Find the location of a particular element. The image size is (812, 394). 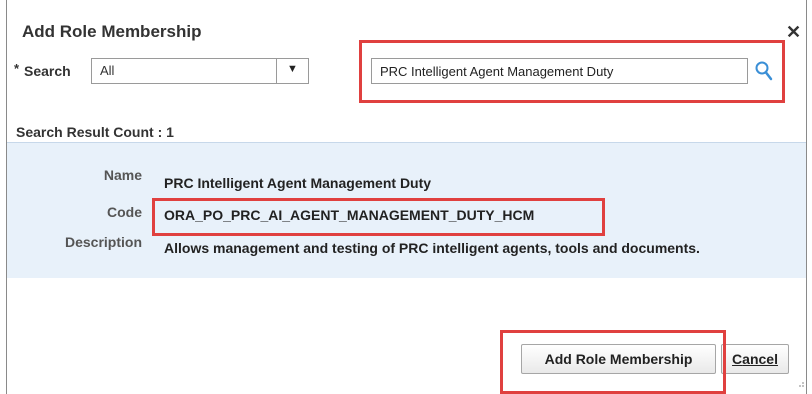

search-icon is located at coordinates (764, 71).